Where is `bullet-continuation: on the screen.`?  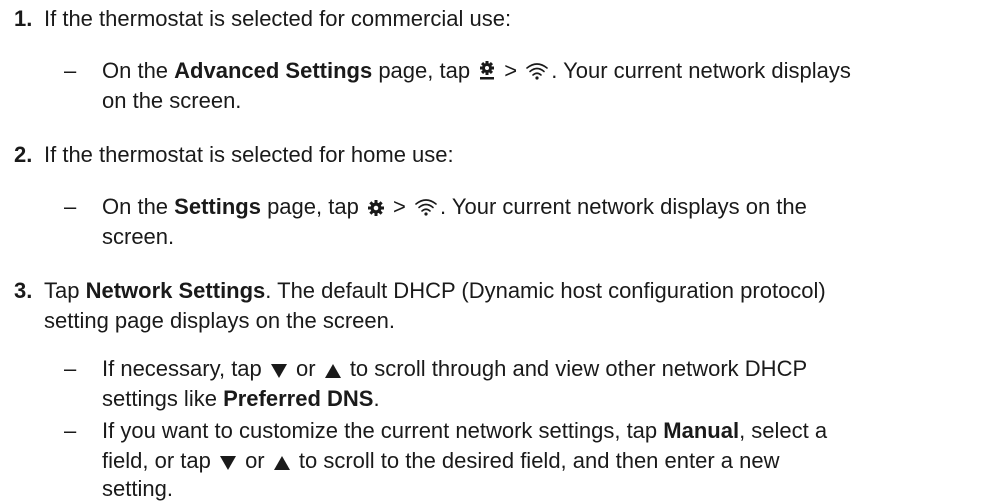
bullet-continuation: on the screen. is located at coordinates (172, 100).